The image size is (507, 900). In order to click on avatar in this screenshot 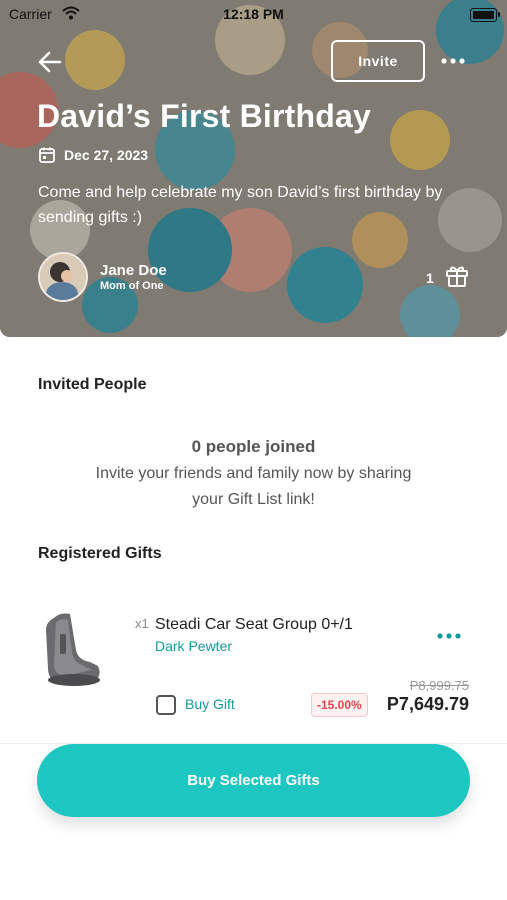, I will do `click(63, 277)`.